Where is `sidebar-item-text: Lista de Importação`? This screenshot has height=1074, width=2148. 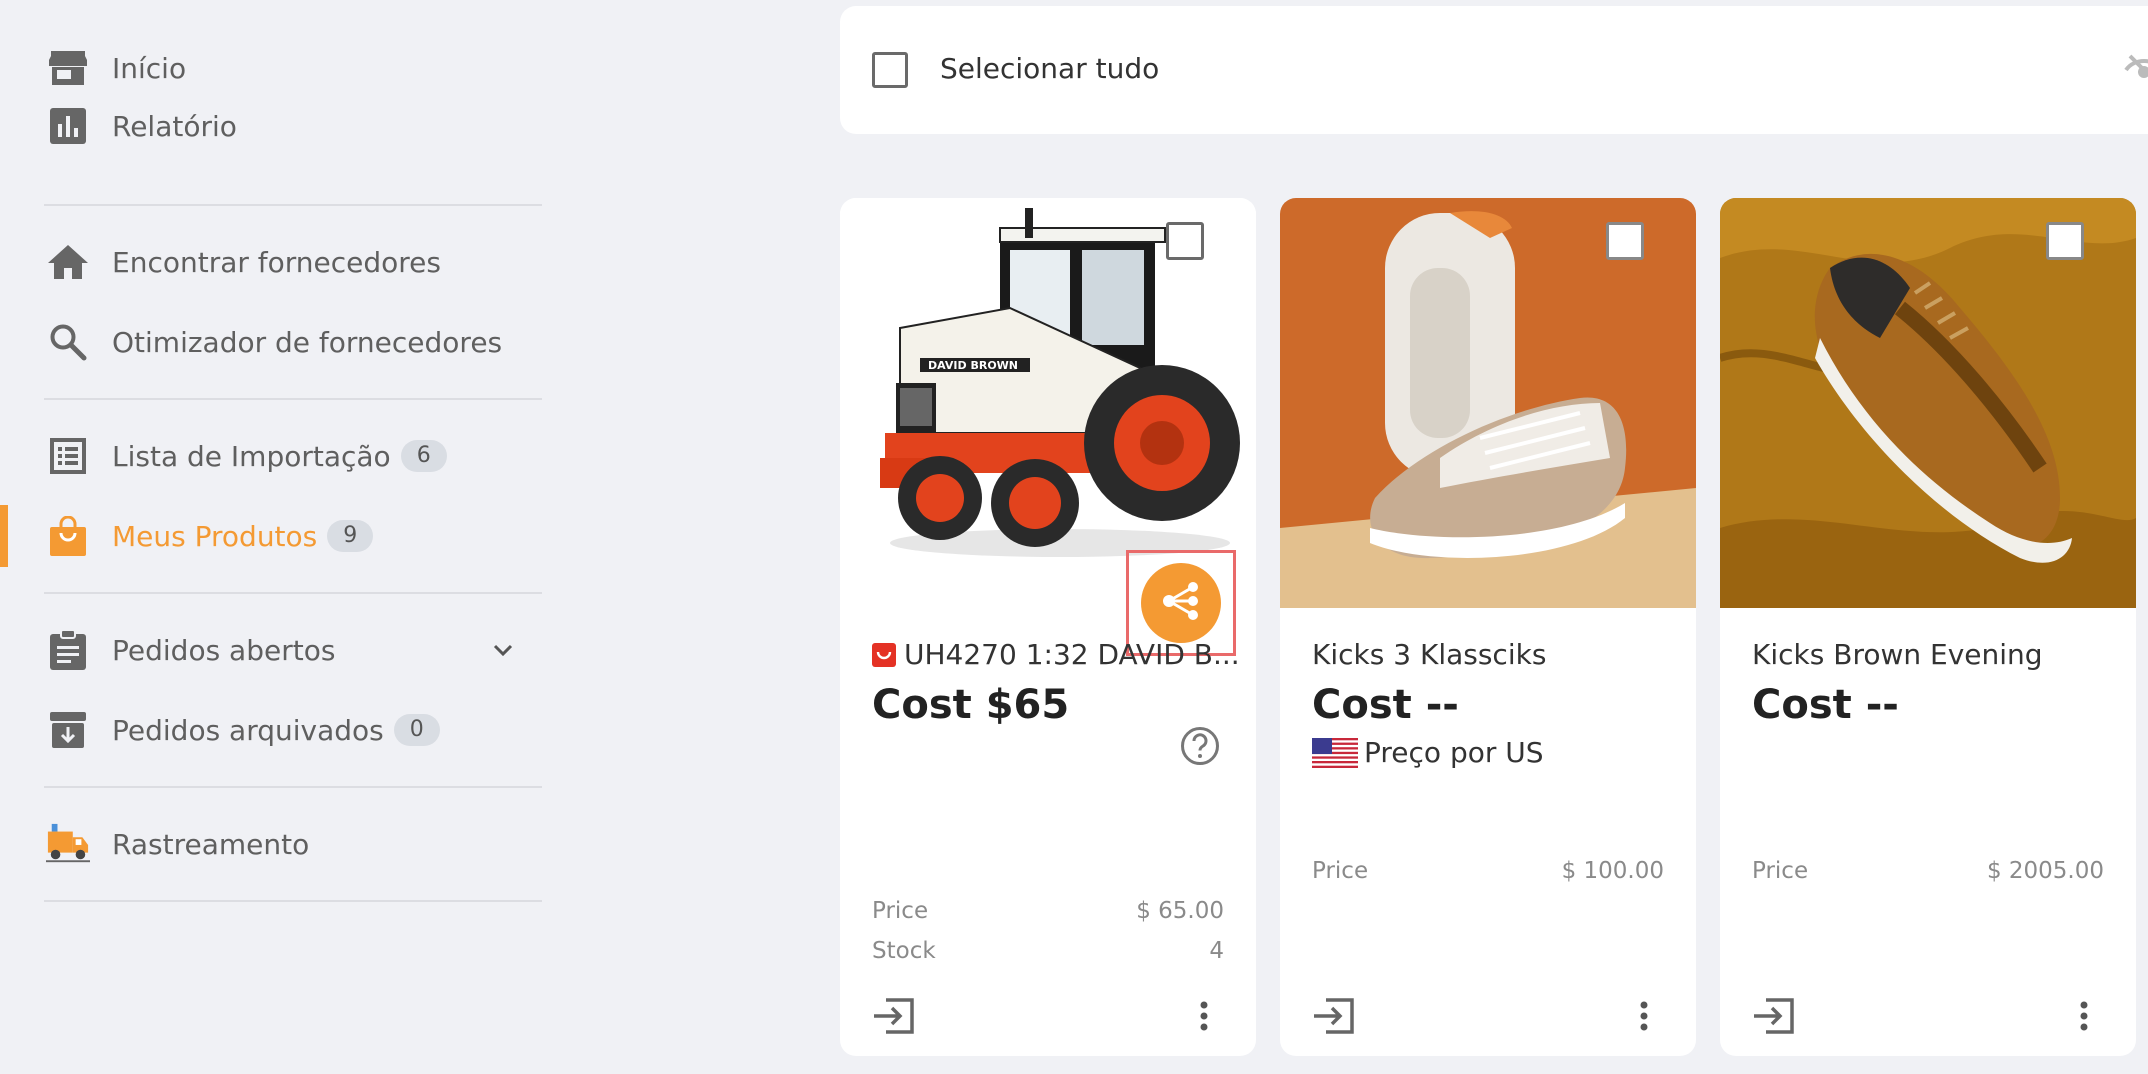
sidebar-item-text: Lista de Importação is located at coordinates (251, 456).